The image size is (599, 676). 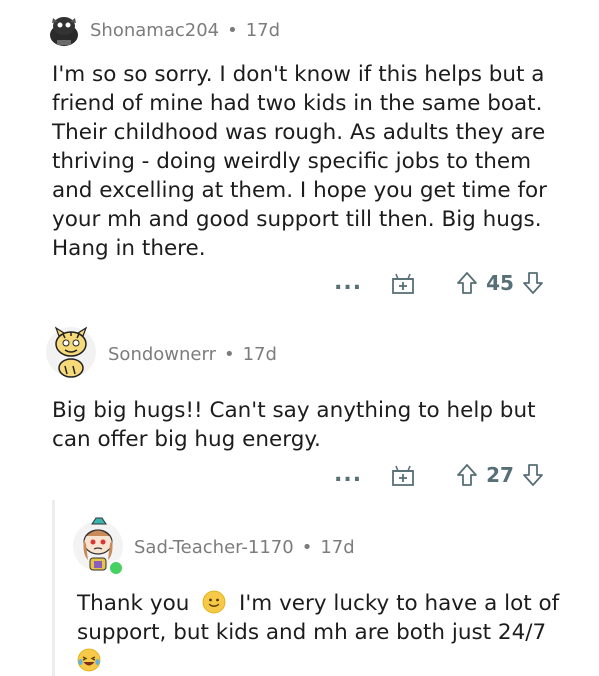 What do you see at coordinates (129, 248) in the screenshot?
I see `comment-line: Hang in there.` at bounding box center [129, 248].